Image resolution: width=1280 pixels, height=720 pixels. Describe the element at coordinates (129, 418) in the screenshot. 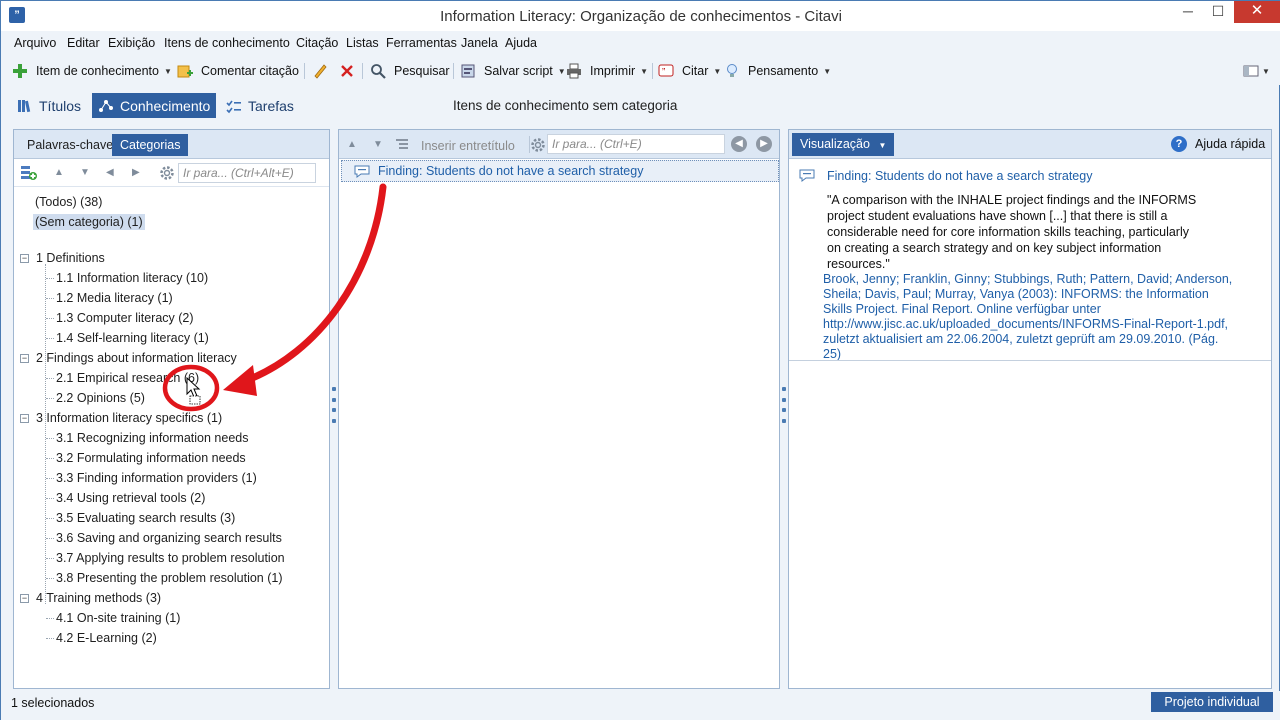

I see `tree-category-3: 3 Information literacy specifics (1)` at that location.